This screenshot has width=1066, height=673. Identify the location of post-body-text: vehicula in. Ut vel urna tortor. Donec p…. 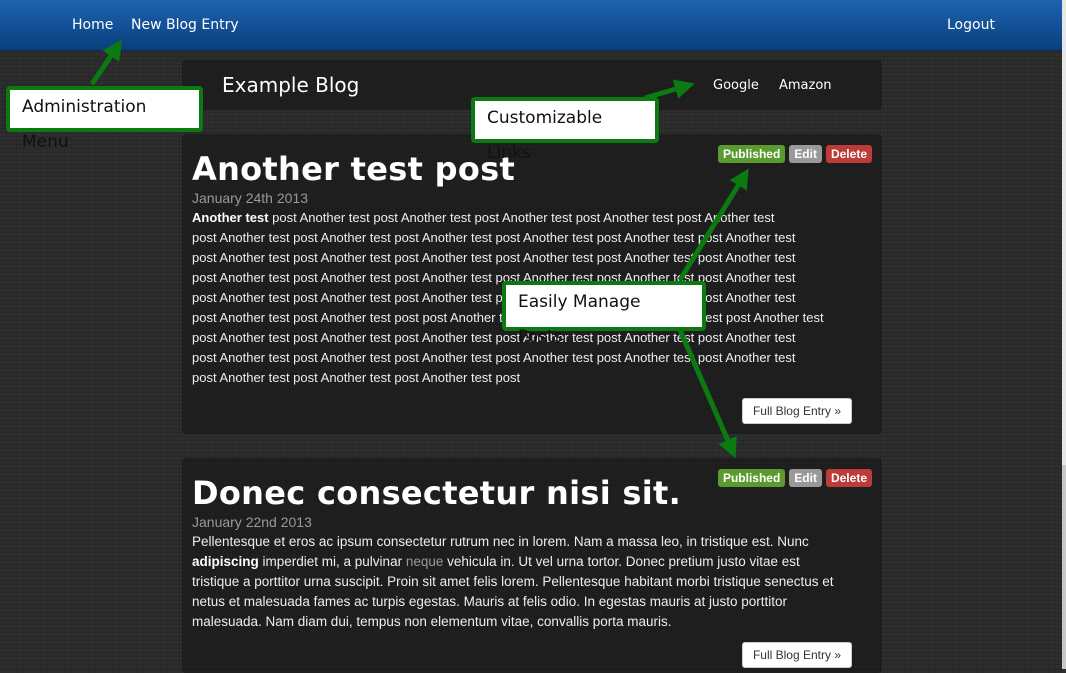
(621, 561).